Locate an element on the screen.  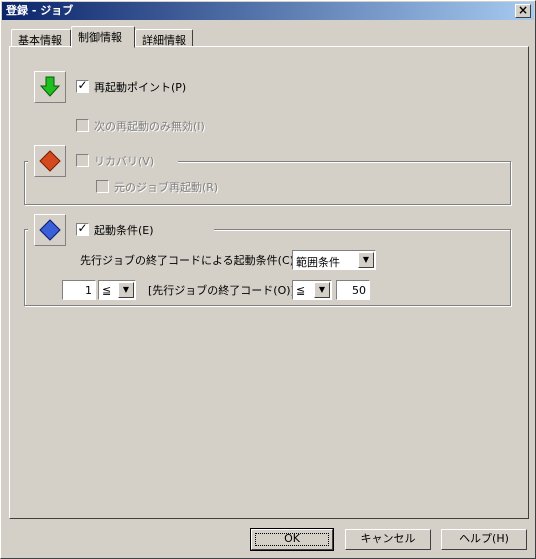
condition-type-select: 範囲条件 ▼ is located at coordinates (334, 260).